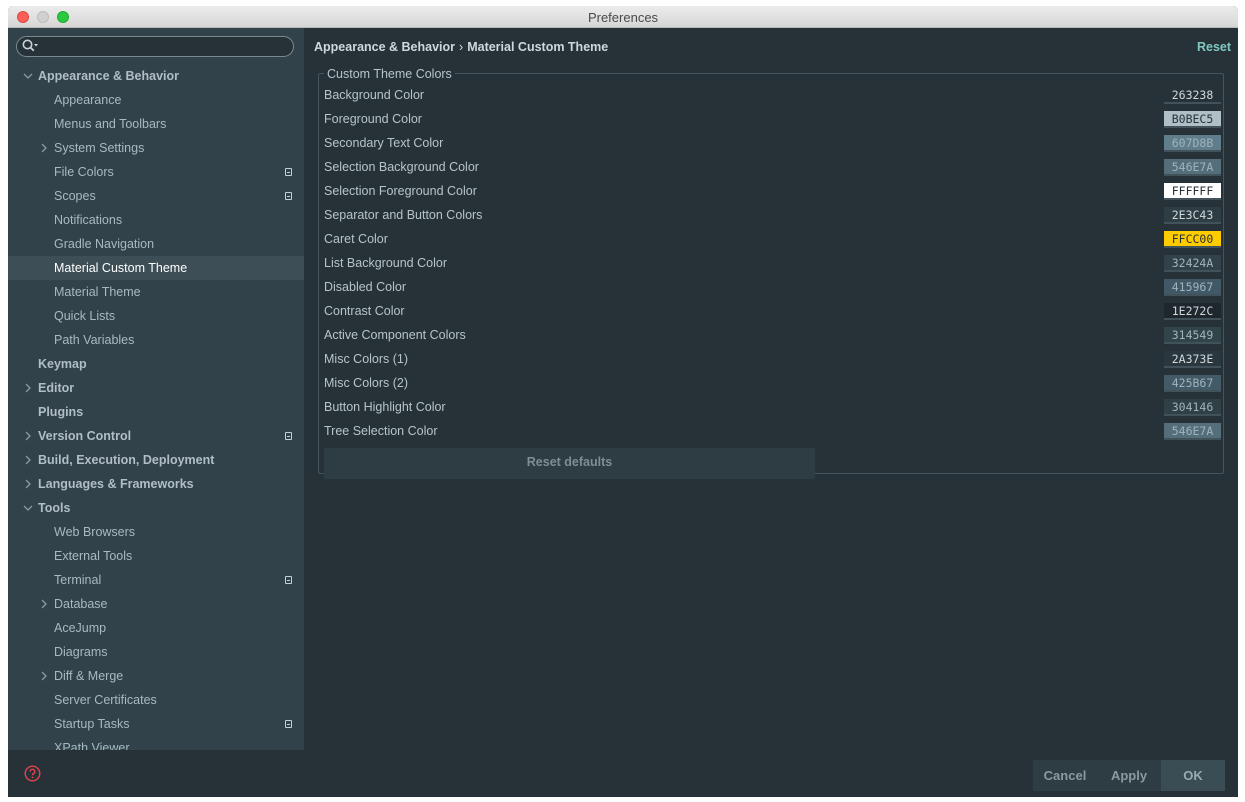 This screenshot has width=1245, height=802. I want to click on sidebar-item-notifications: Notifications, so click(156, 220).